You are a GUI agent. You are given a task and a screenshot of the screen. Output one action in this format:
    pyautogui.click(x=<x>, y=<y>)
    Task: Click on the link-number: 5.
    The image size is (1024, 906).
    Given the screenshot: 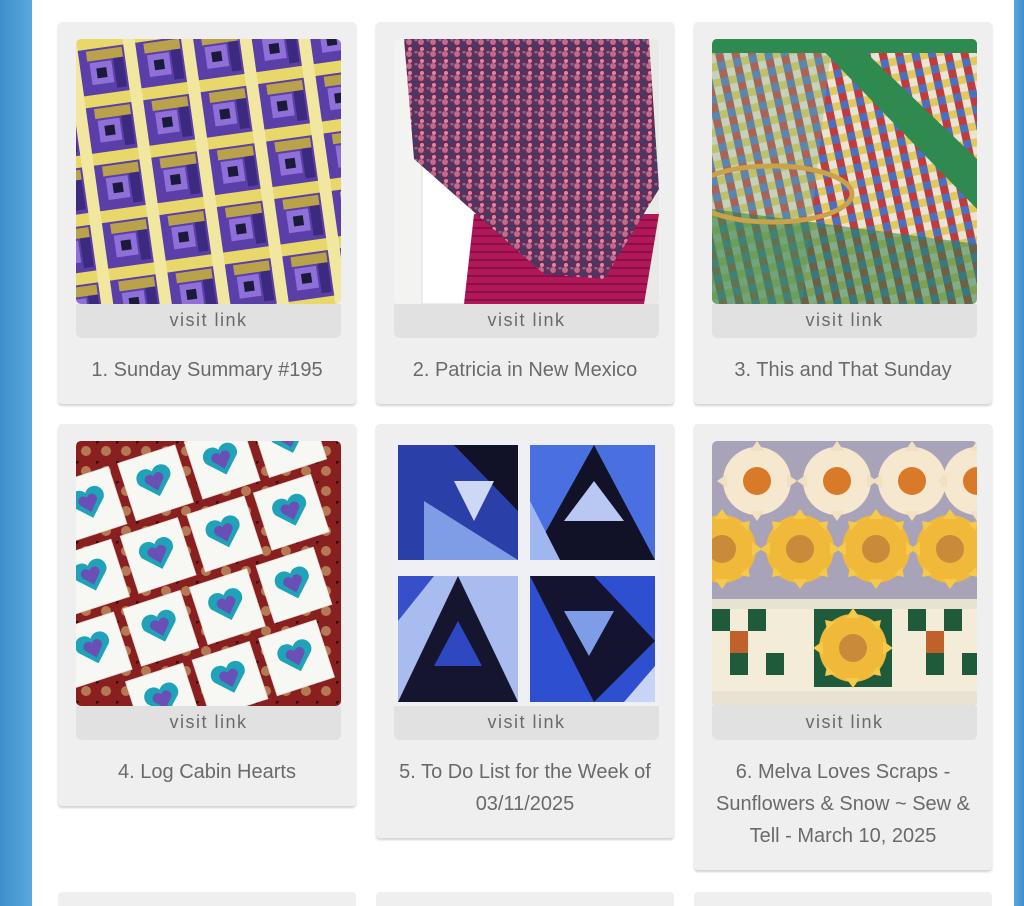 What is the action you would take?
    pyautogui.click(x=407, y=772)
    